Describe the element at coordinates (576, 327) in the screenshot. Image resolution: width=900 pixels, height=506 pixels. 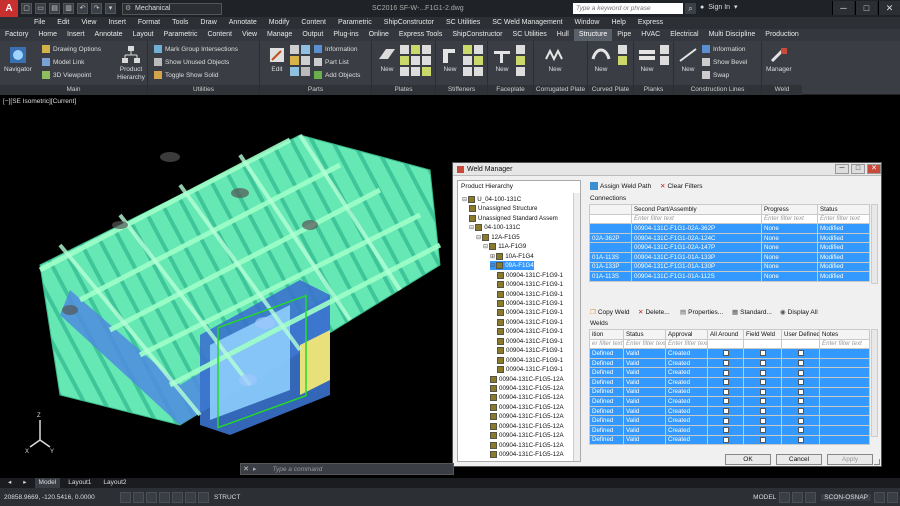
I see `tree-scrollbar` at that location.